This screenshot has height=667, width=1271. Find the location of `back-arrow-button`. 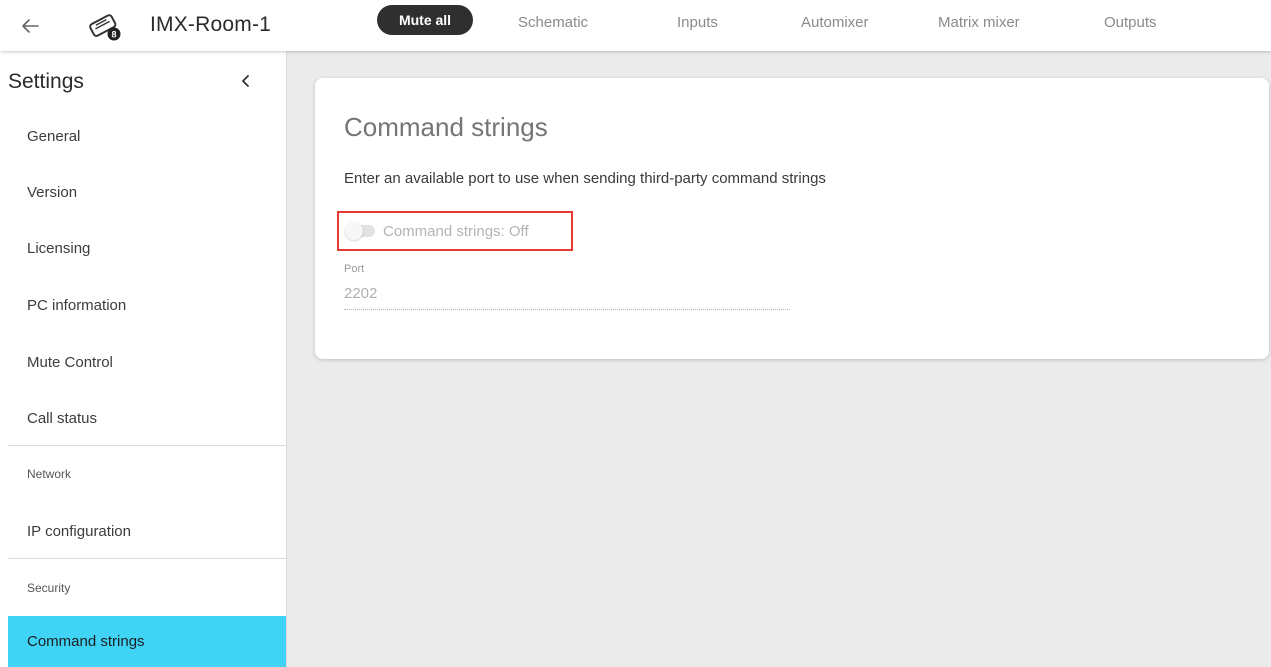

back-arrow-button is located at coordinates (30, 26).